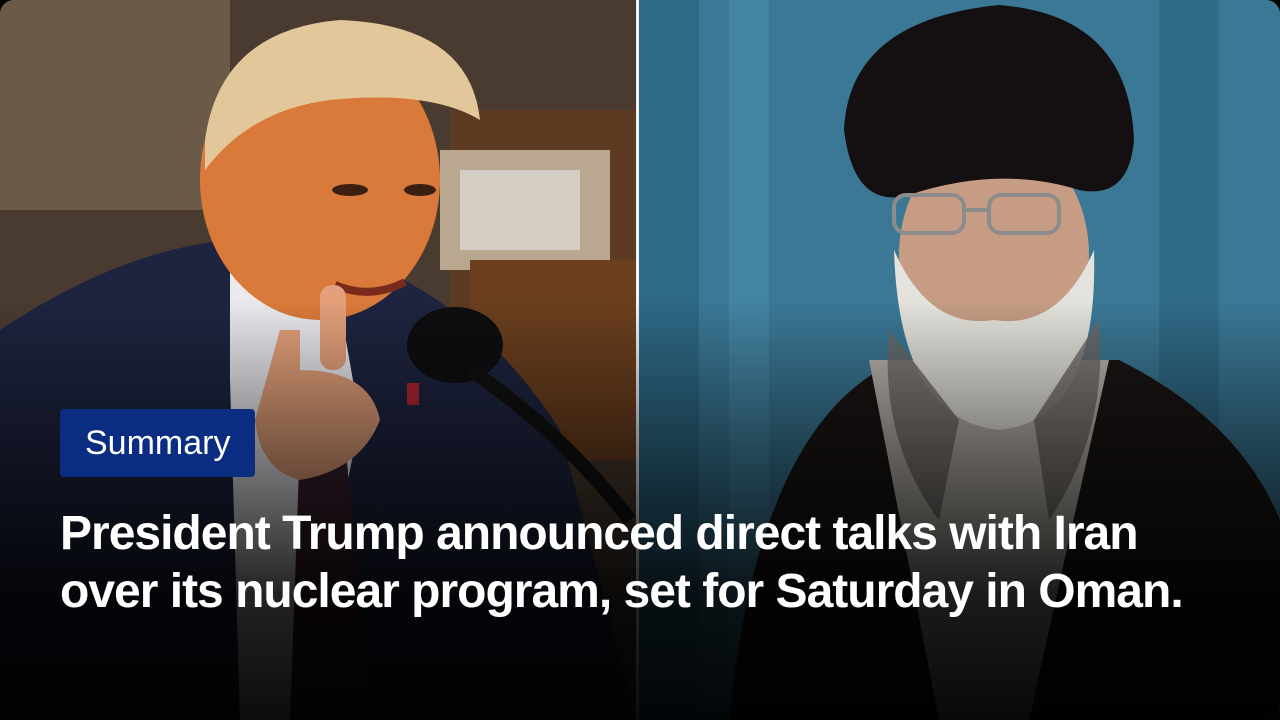 This screenshot has height=720, width=1280. I want to click on summary-badge: Summary, so click(158, 443).